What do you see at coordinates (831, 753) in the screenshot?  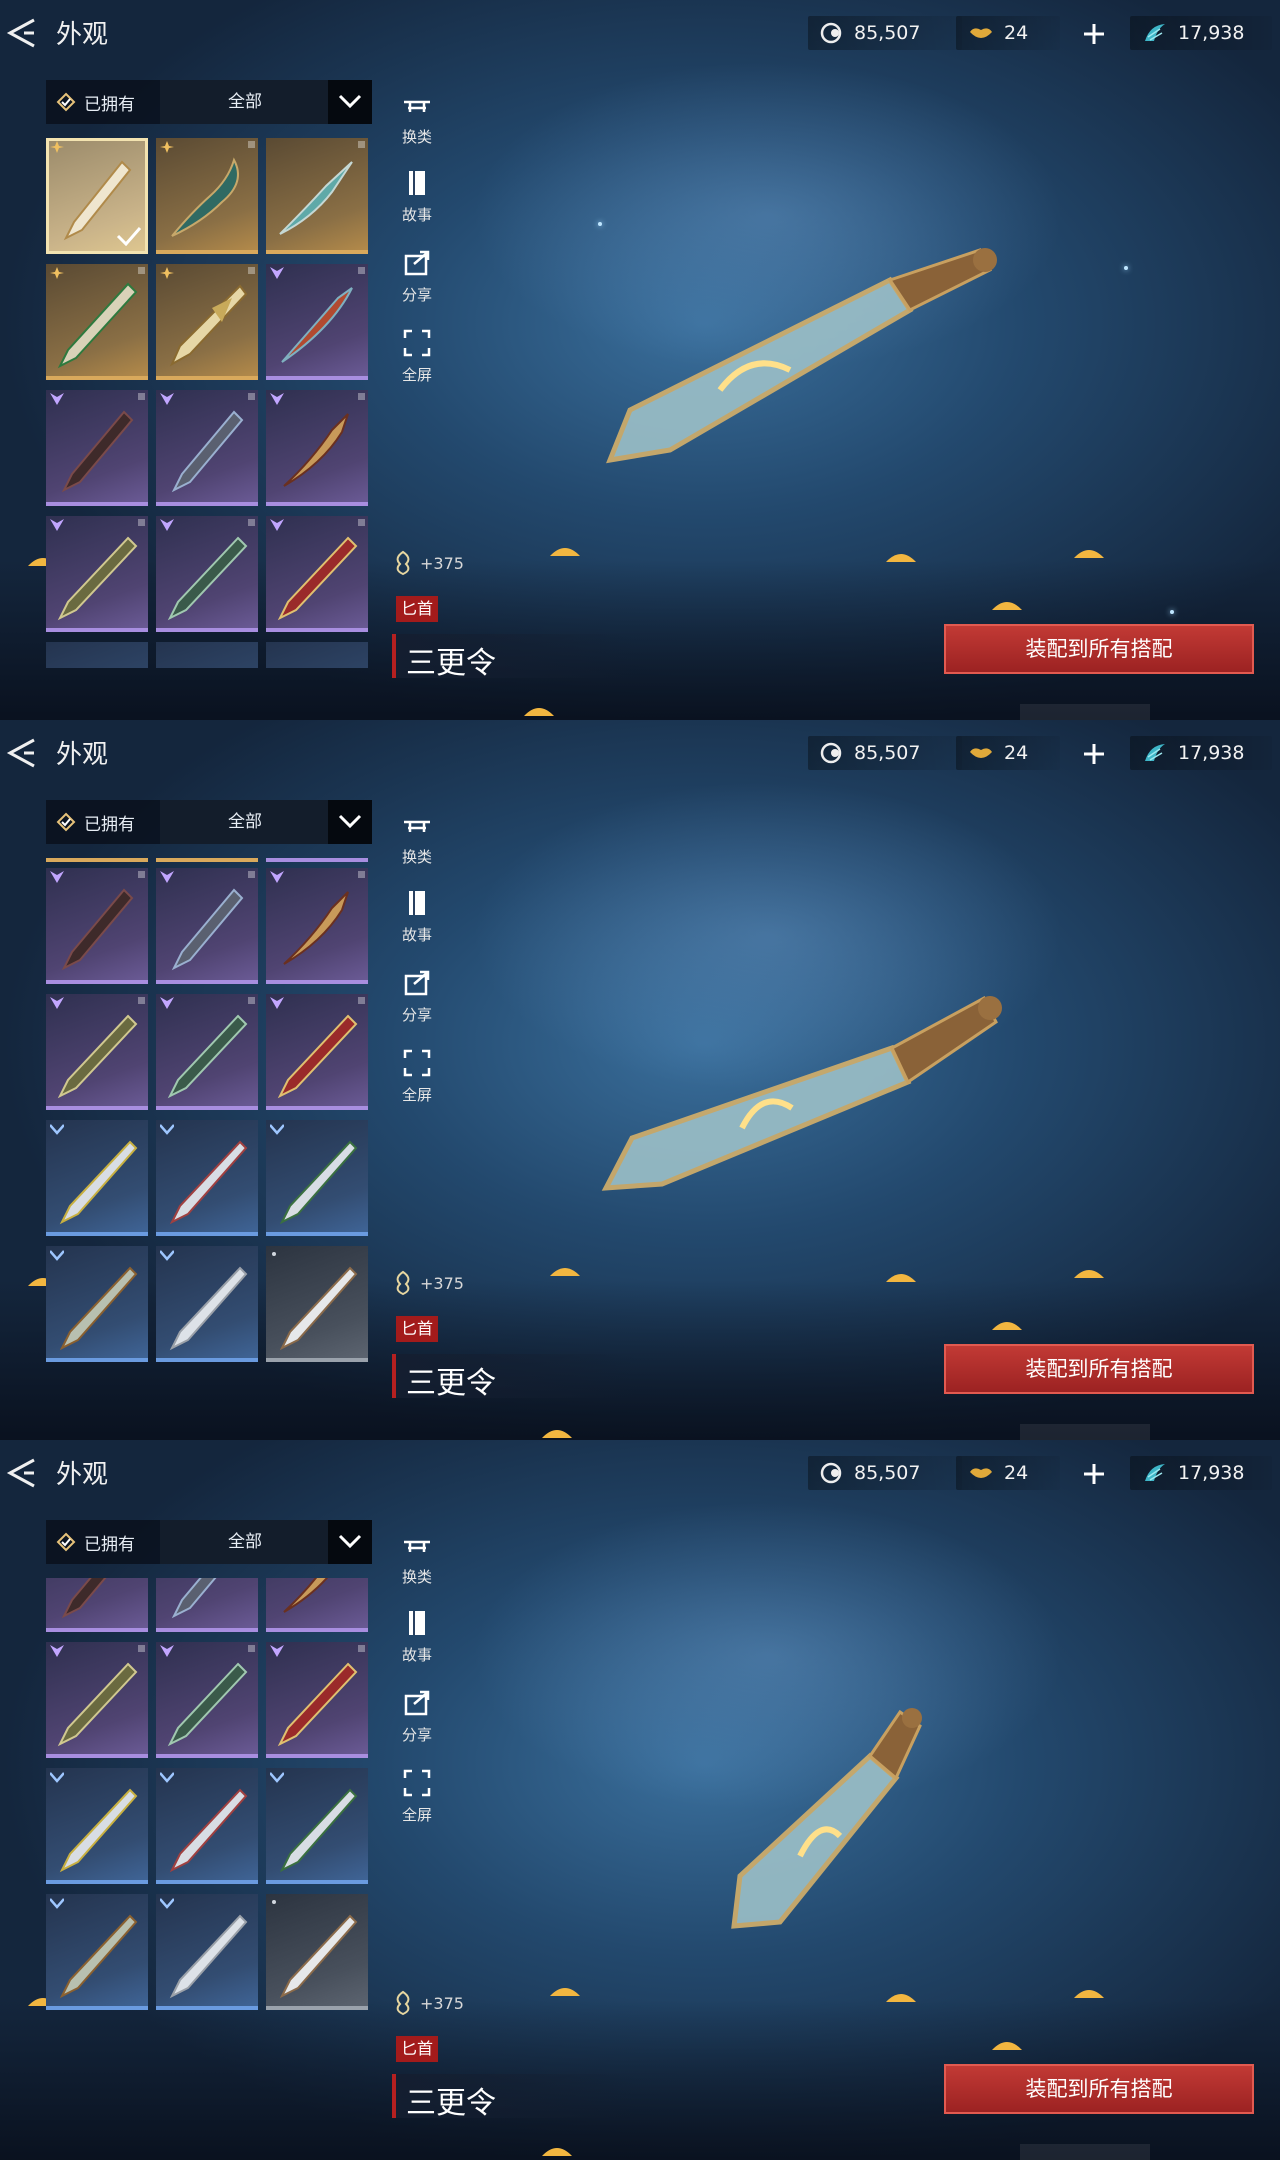 I see `silver-coin-icon` at bounding box center [831, 753].